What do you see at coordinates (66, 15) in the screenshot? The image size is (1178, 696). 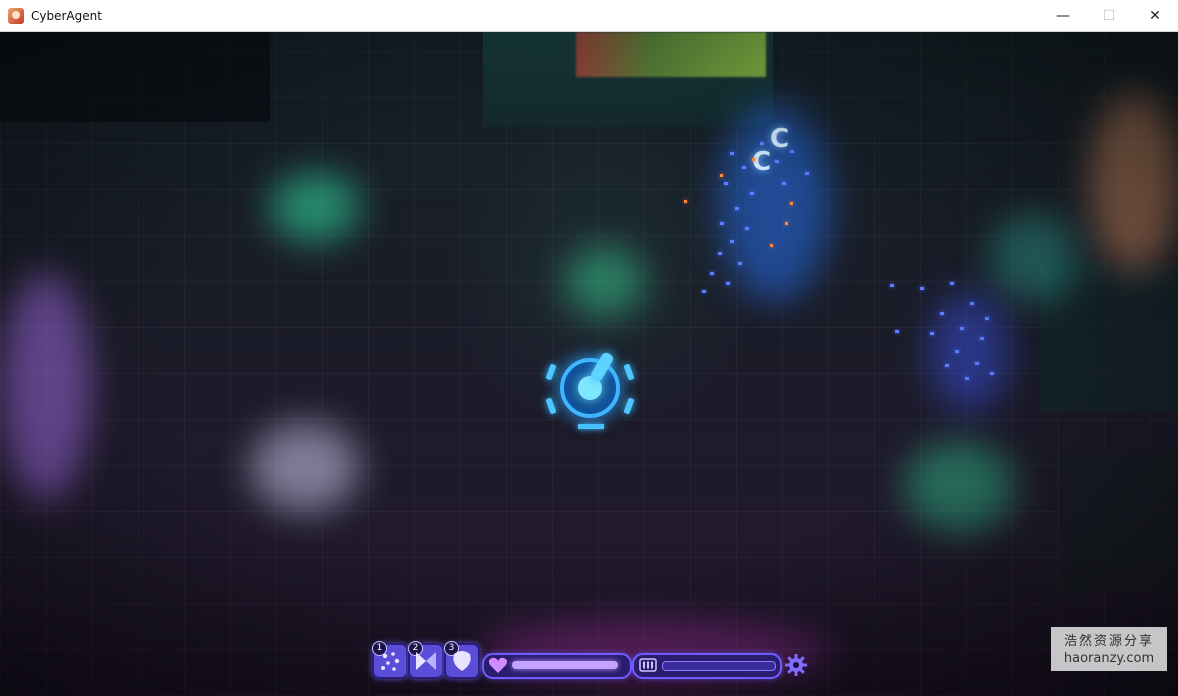 I see `window-title: CyberAgent` at bounding box center [66, 15].